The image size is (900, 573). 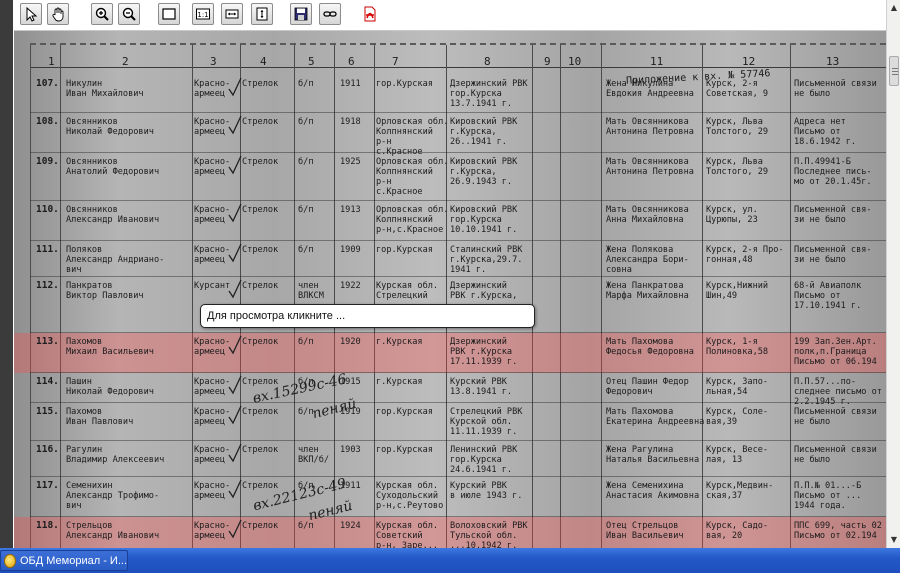 What do you see at coordinates (737, 387) in the screenshot?
I see `cell-address: Курск, Запо- льная,54` at bounding box center [737, 387].